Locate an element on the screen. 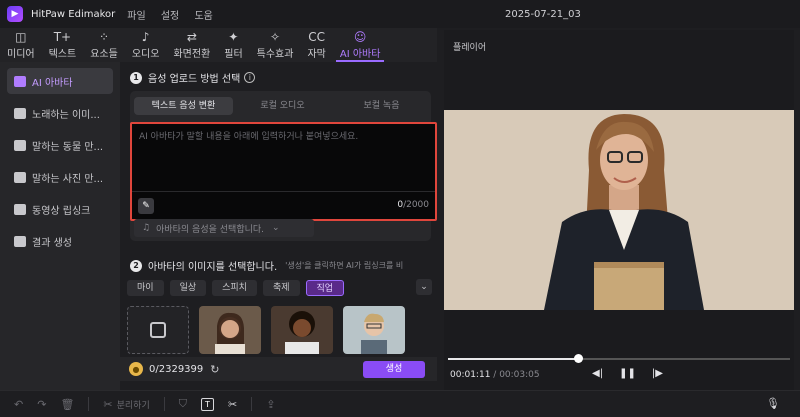  tab-label: 요소들 is located at coordinates (104, 54).